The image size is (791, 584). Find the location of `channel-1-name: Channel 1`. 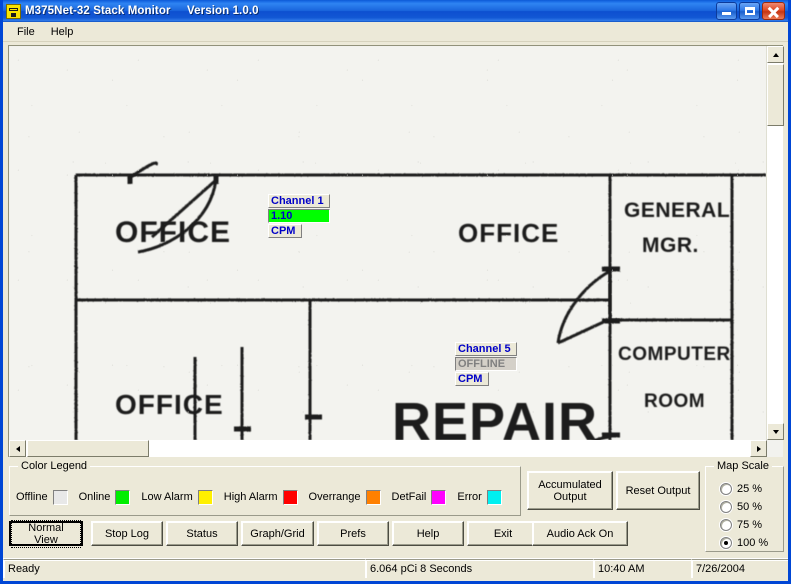

channel-1-name: Channel 1 is located at coordinates (299, 201).